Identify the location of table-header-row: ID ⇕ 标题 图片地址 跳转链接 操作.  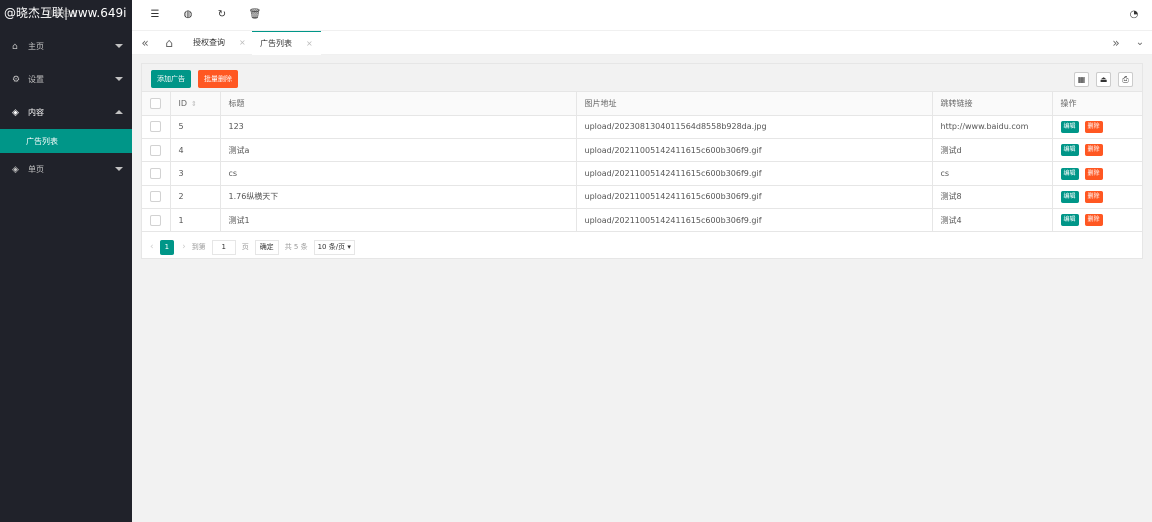
(642, 104).